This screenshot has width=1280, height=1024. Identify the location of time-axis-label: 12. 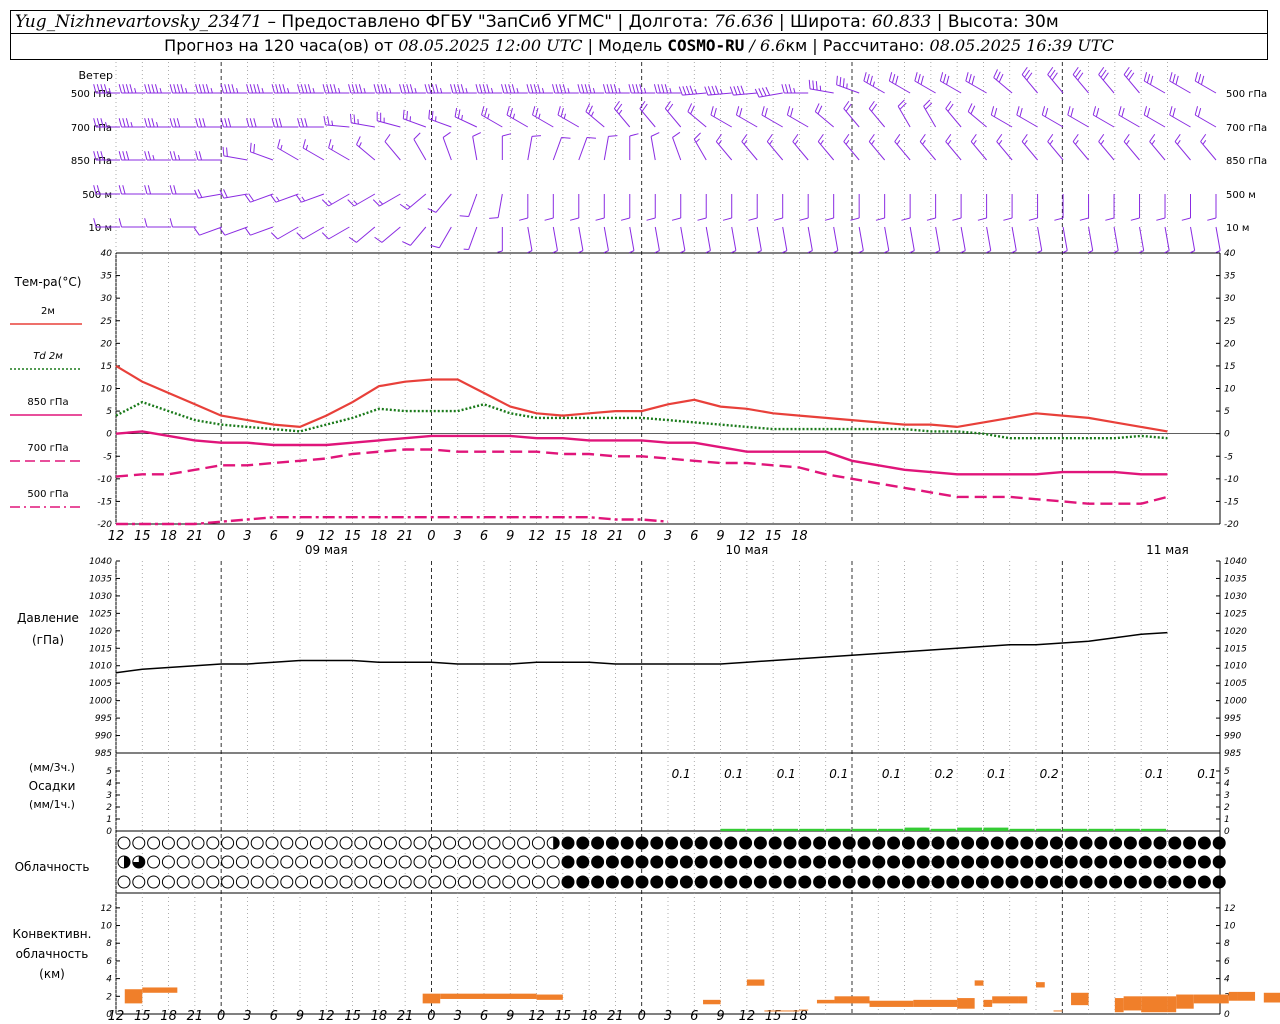
(747, 536).